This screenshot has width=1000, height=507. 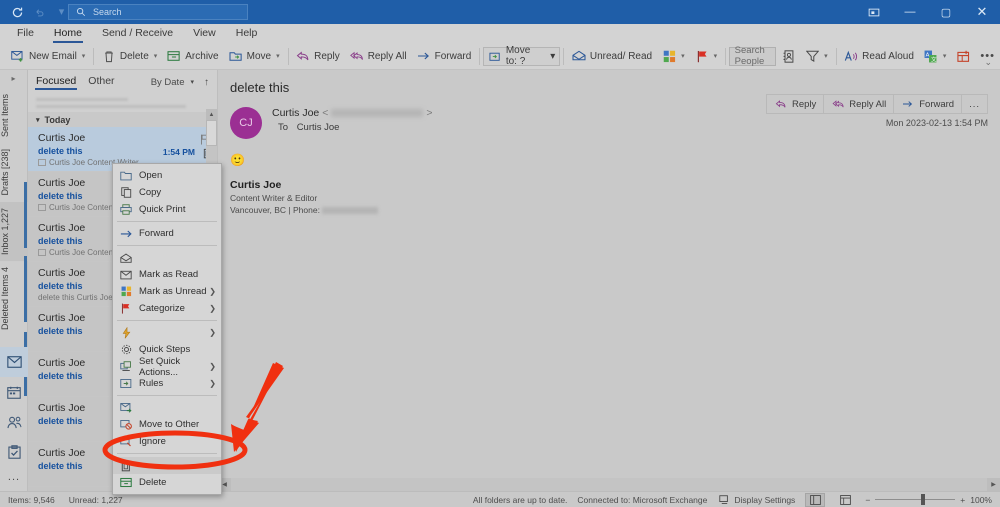 I want to click on restore-down-icon, so click(x=874, y=12).